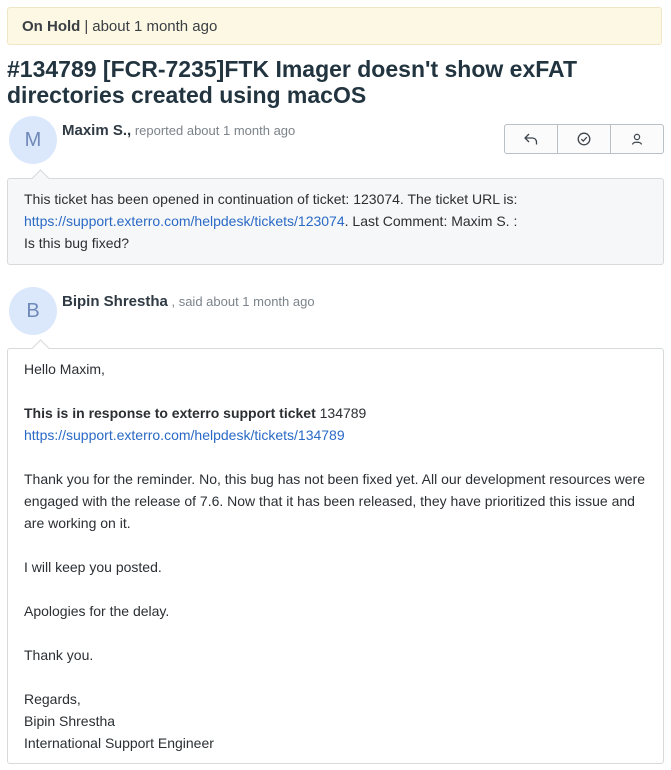  What do you see at coordinates (93, 567) in the screenshot?
I see `message-text: I will keep you posted.` at bounding box center [93, 567].